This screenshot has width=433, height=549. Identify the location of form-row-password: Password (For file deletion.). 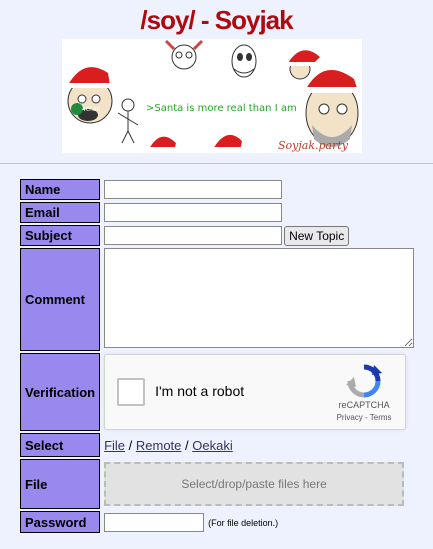
(217, 522).